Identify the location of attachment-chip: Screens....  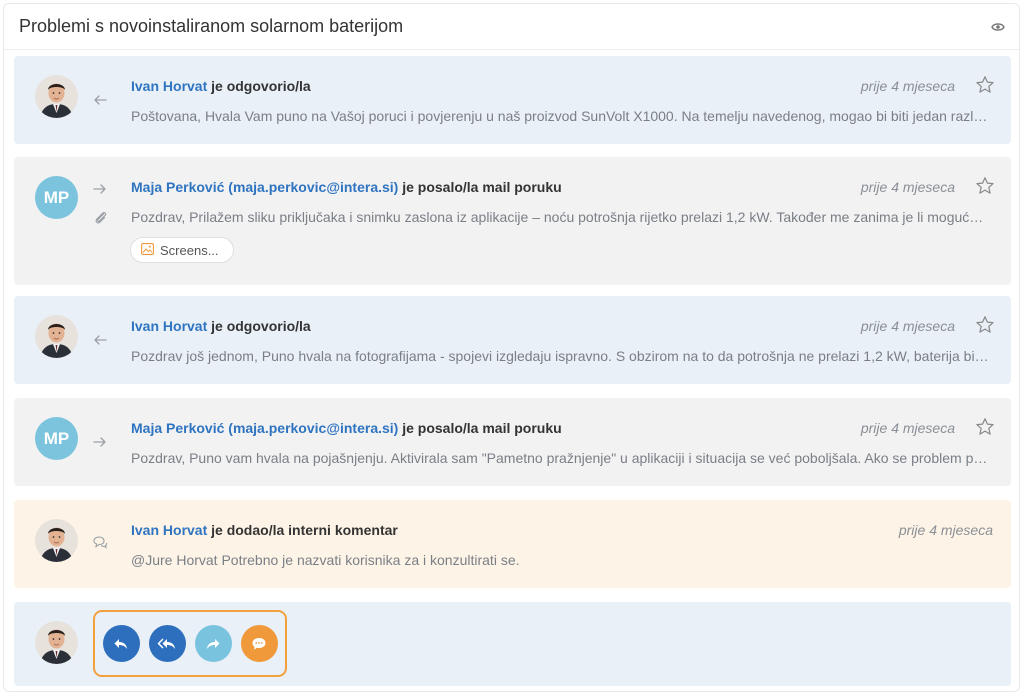
(182, 250).